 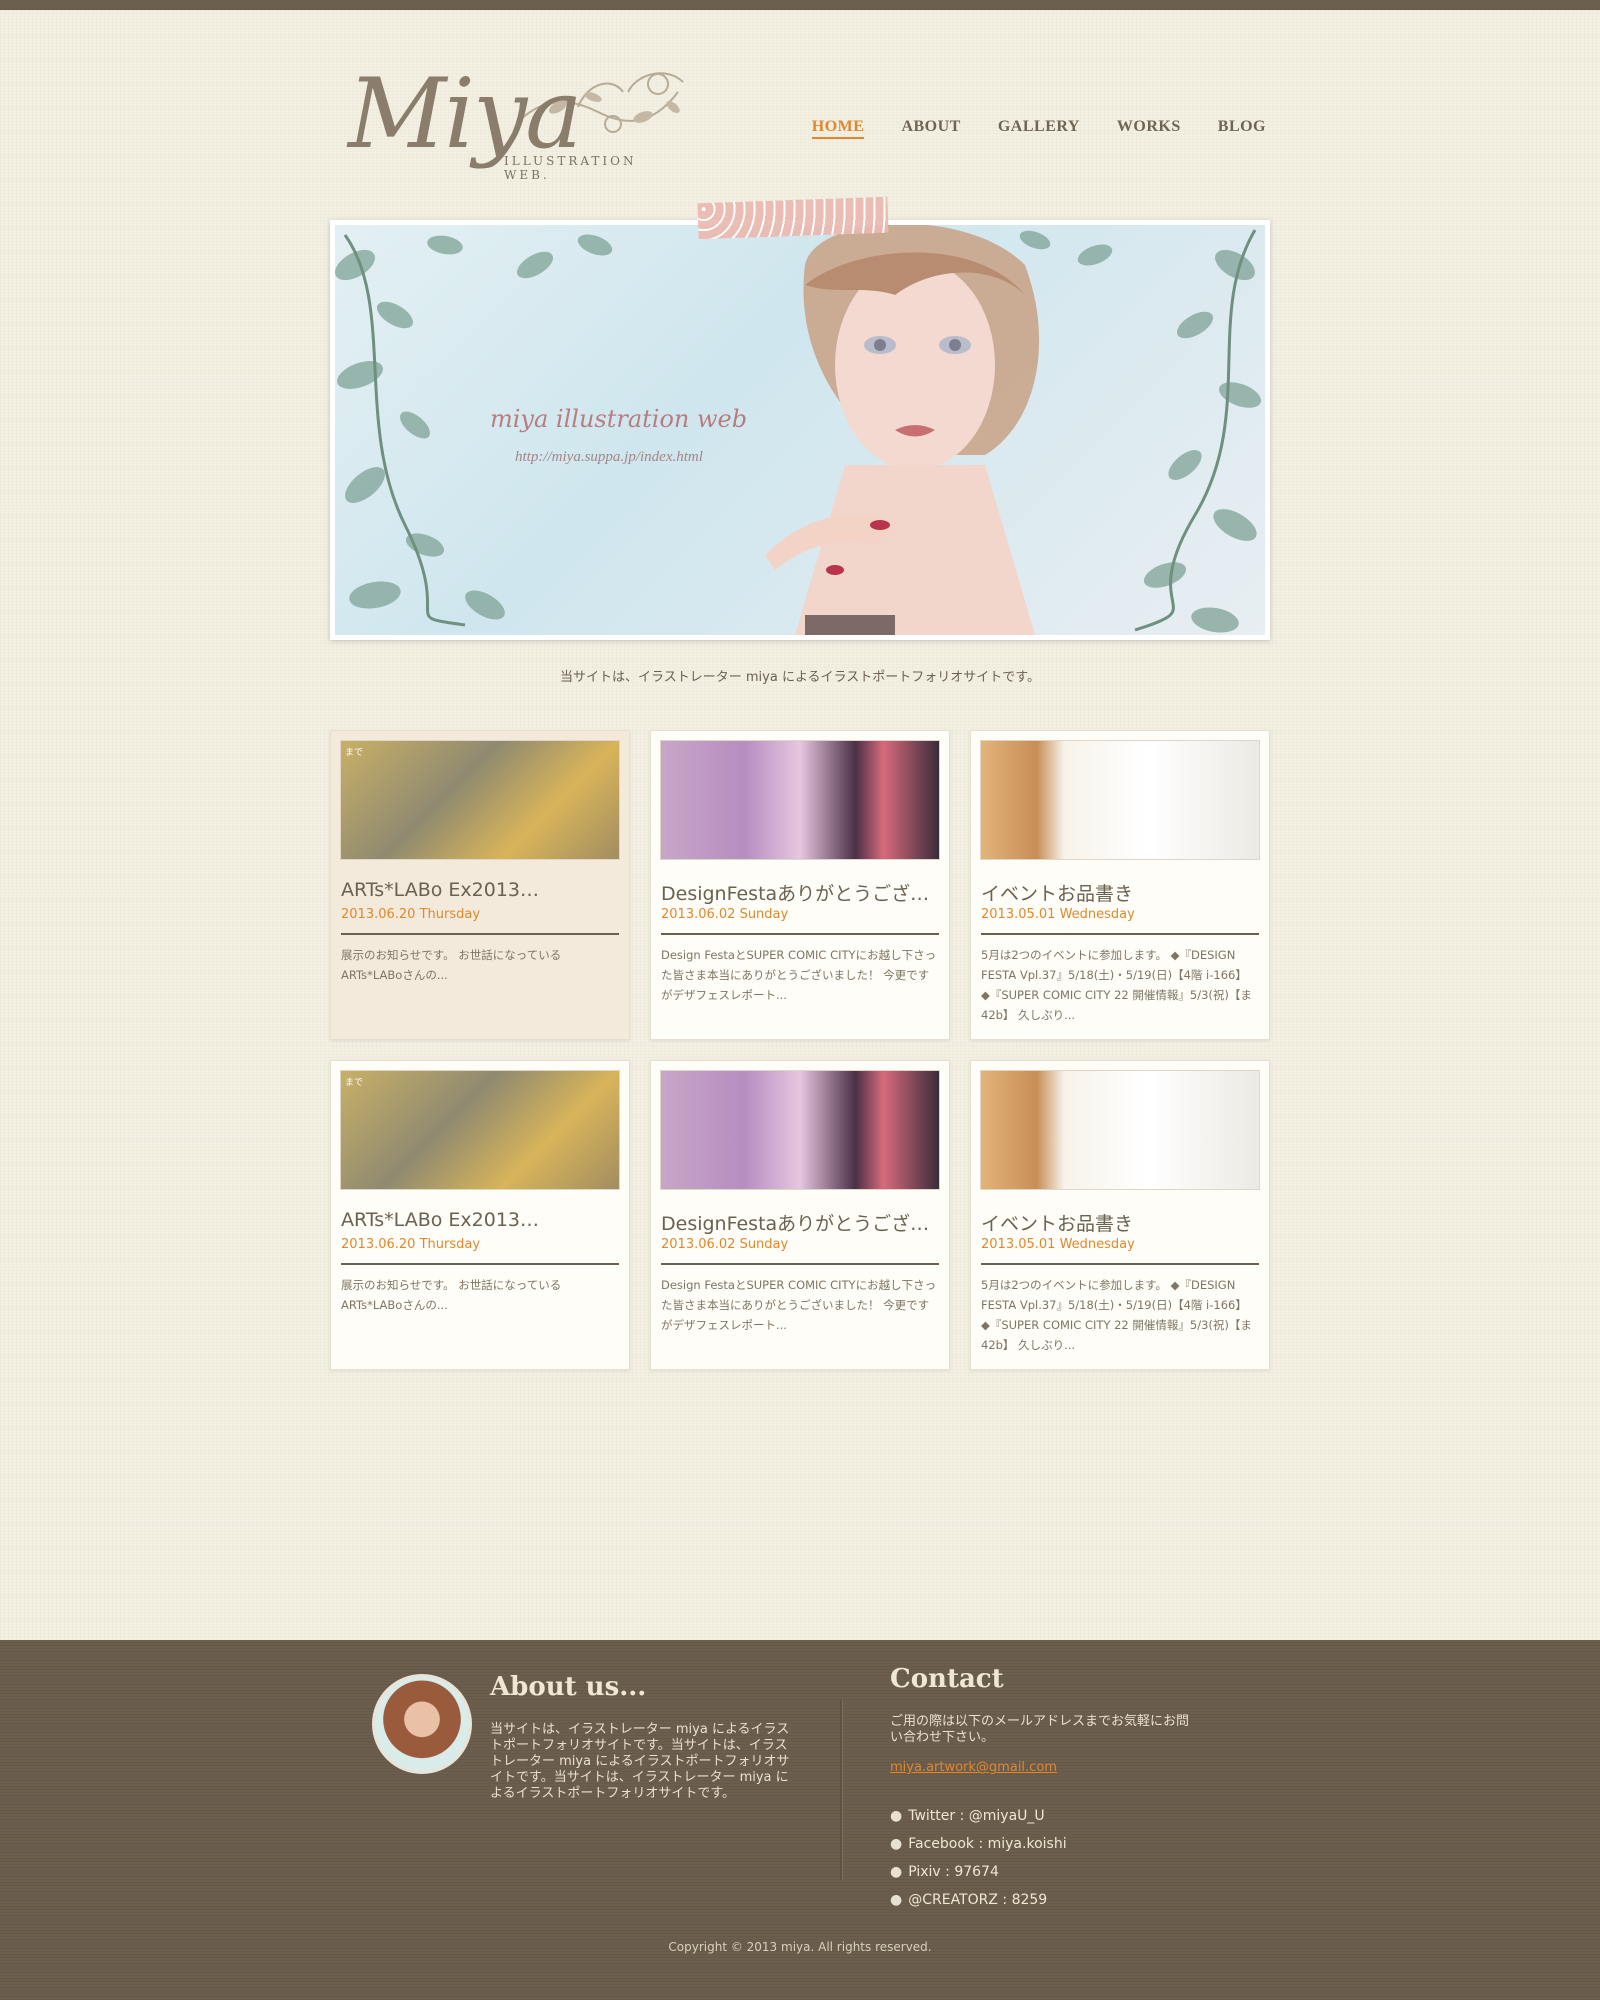 I want to click on nav-about: ABOUT, so click(x=930, y=128).